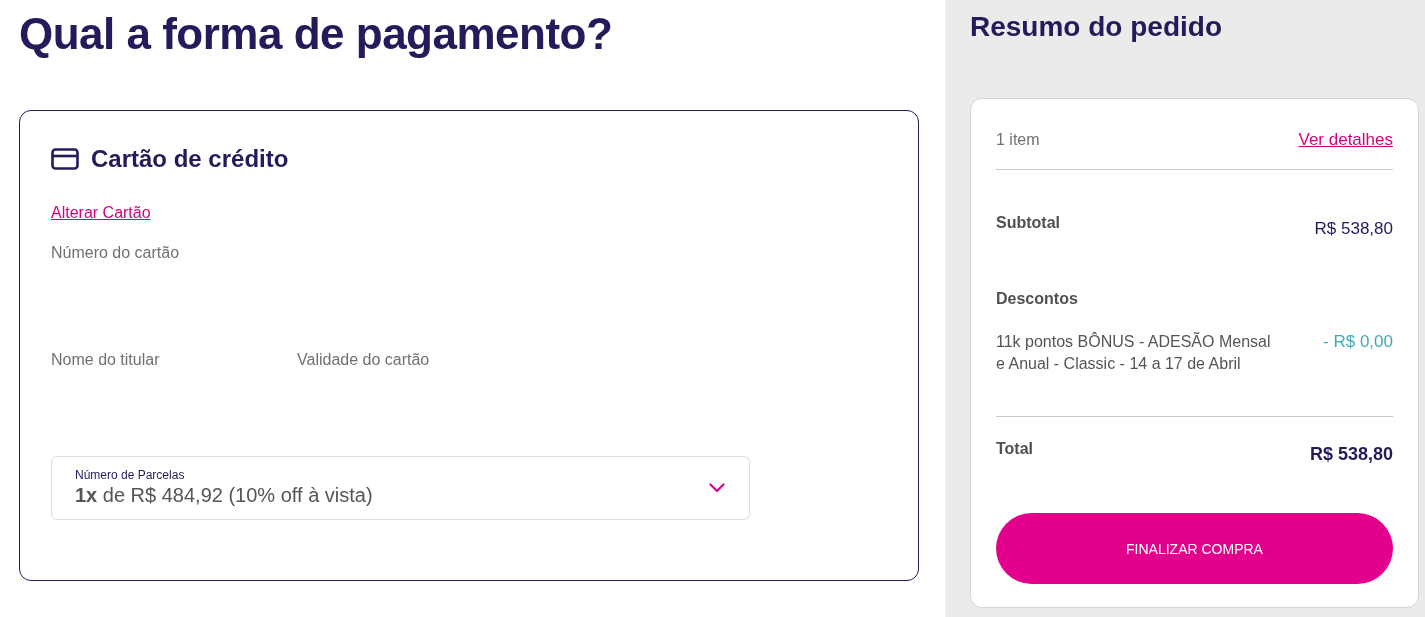  I want to click on discount-value: - R$ 0,00, so click(1358, 342).